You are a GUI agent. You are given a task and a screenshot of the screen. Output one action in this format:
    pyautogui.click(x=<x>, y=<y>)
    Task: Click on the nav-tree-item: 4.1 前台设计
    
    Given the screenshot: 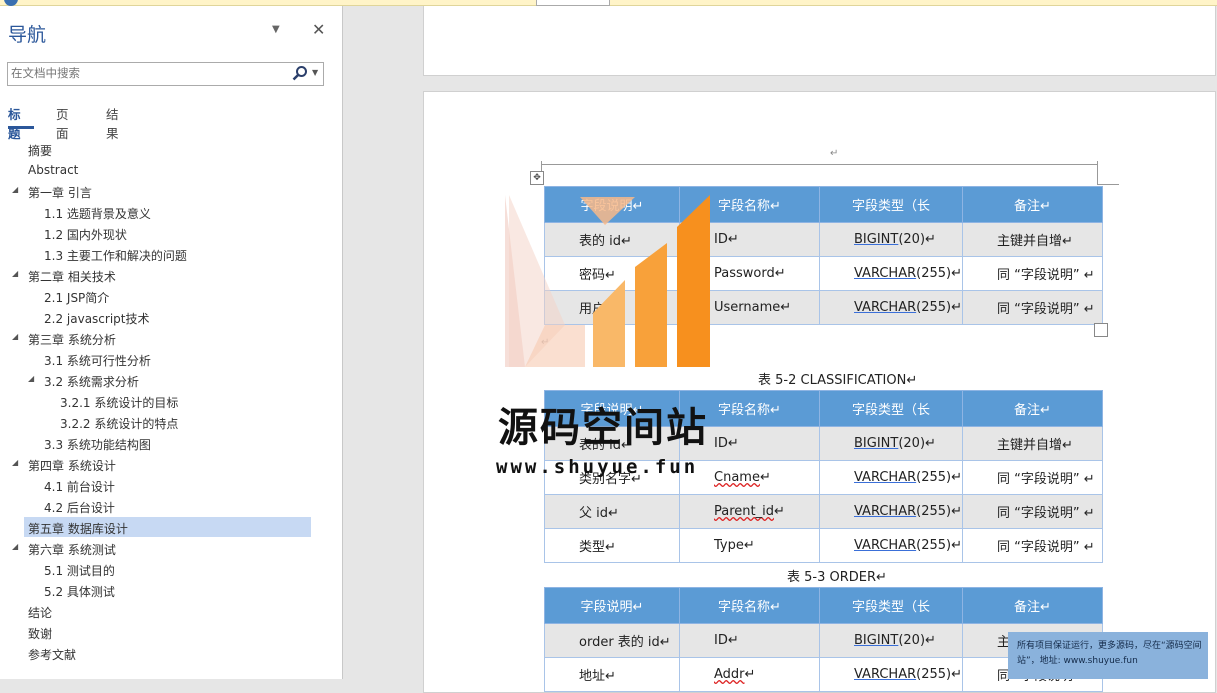 What is the action you would take?
    pyautogui.click(x=171, y=485)
    